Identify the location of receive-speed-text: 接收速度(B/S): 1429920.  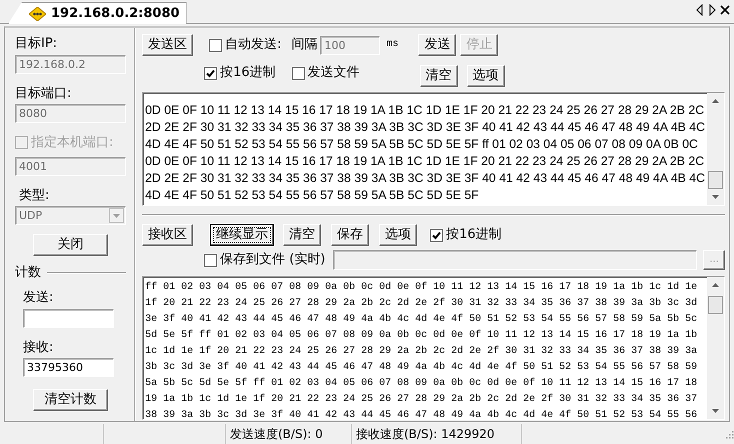
(425, 434).